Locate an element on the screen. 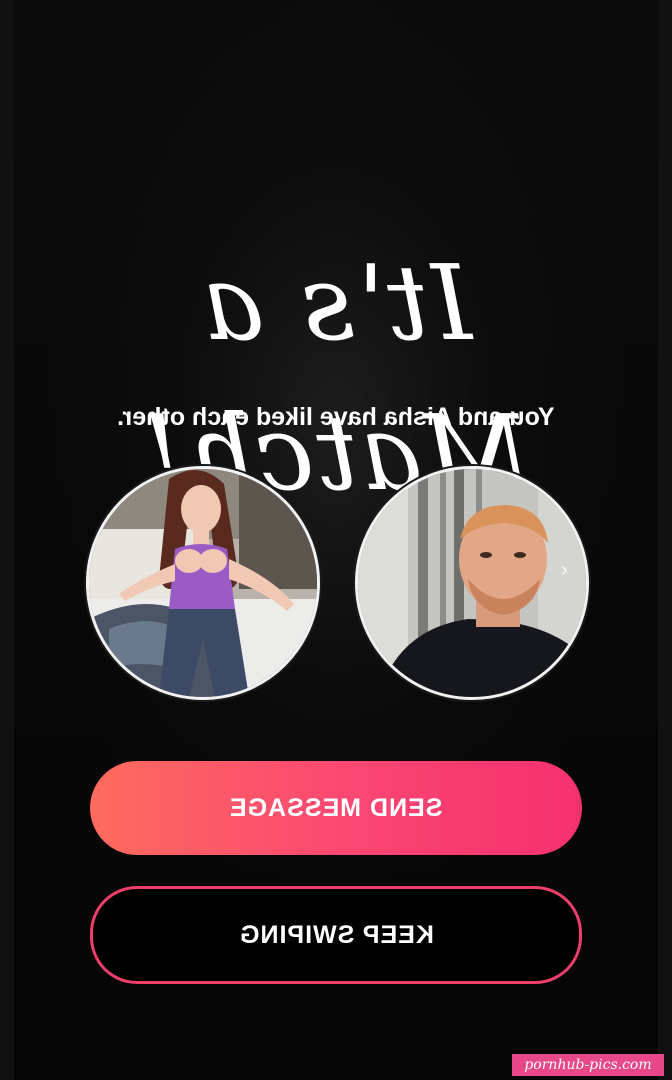 Image resolution: width=672 pixels, height=1080 pixels. keep-swiping-label: KEEP SWIPING is located at coordinates (336, 934).